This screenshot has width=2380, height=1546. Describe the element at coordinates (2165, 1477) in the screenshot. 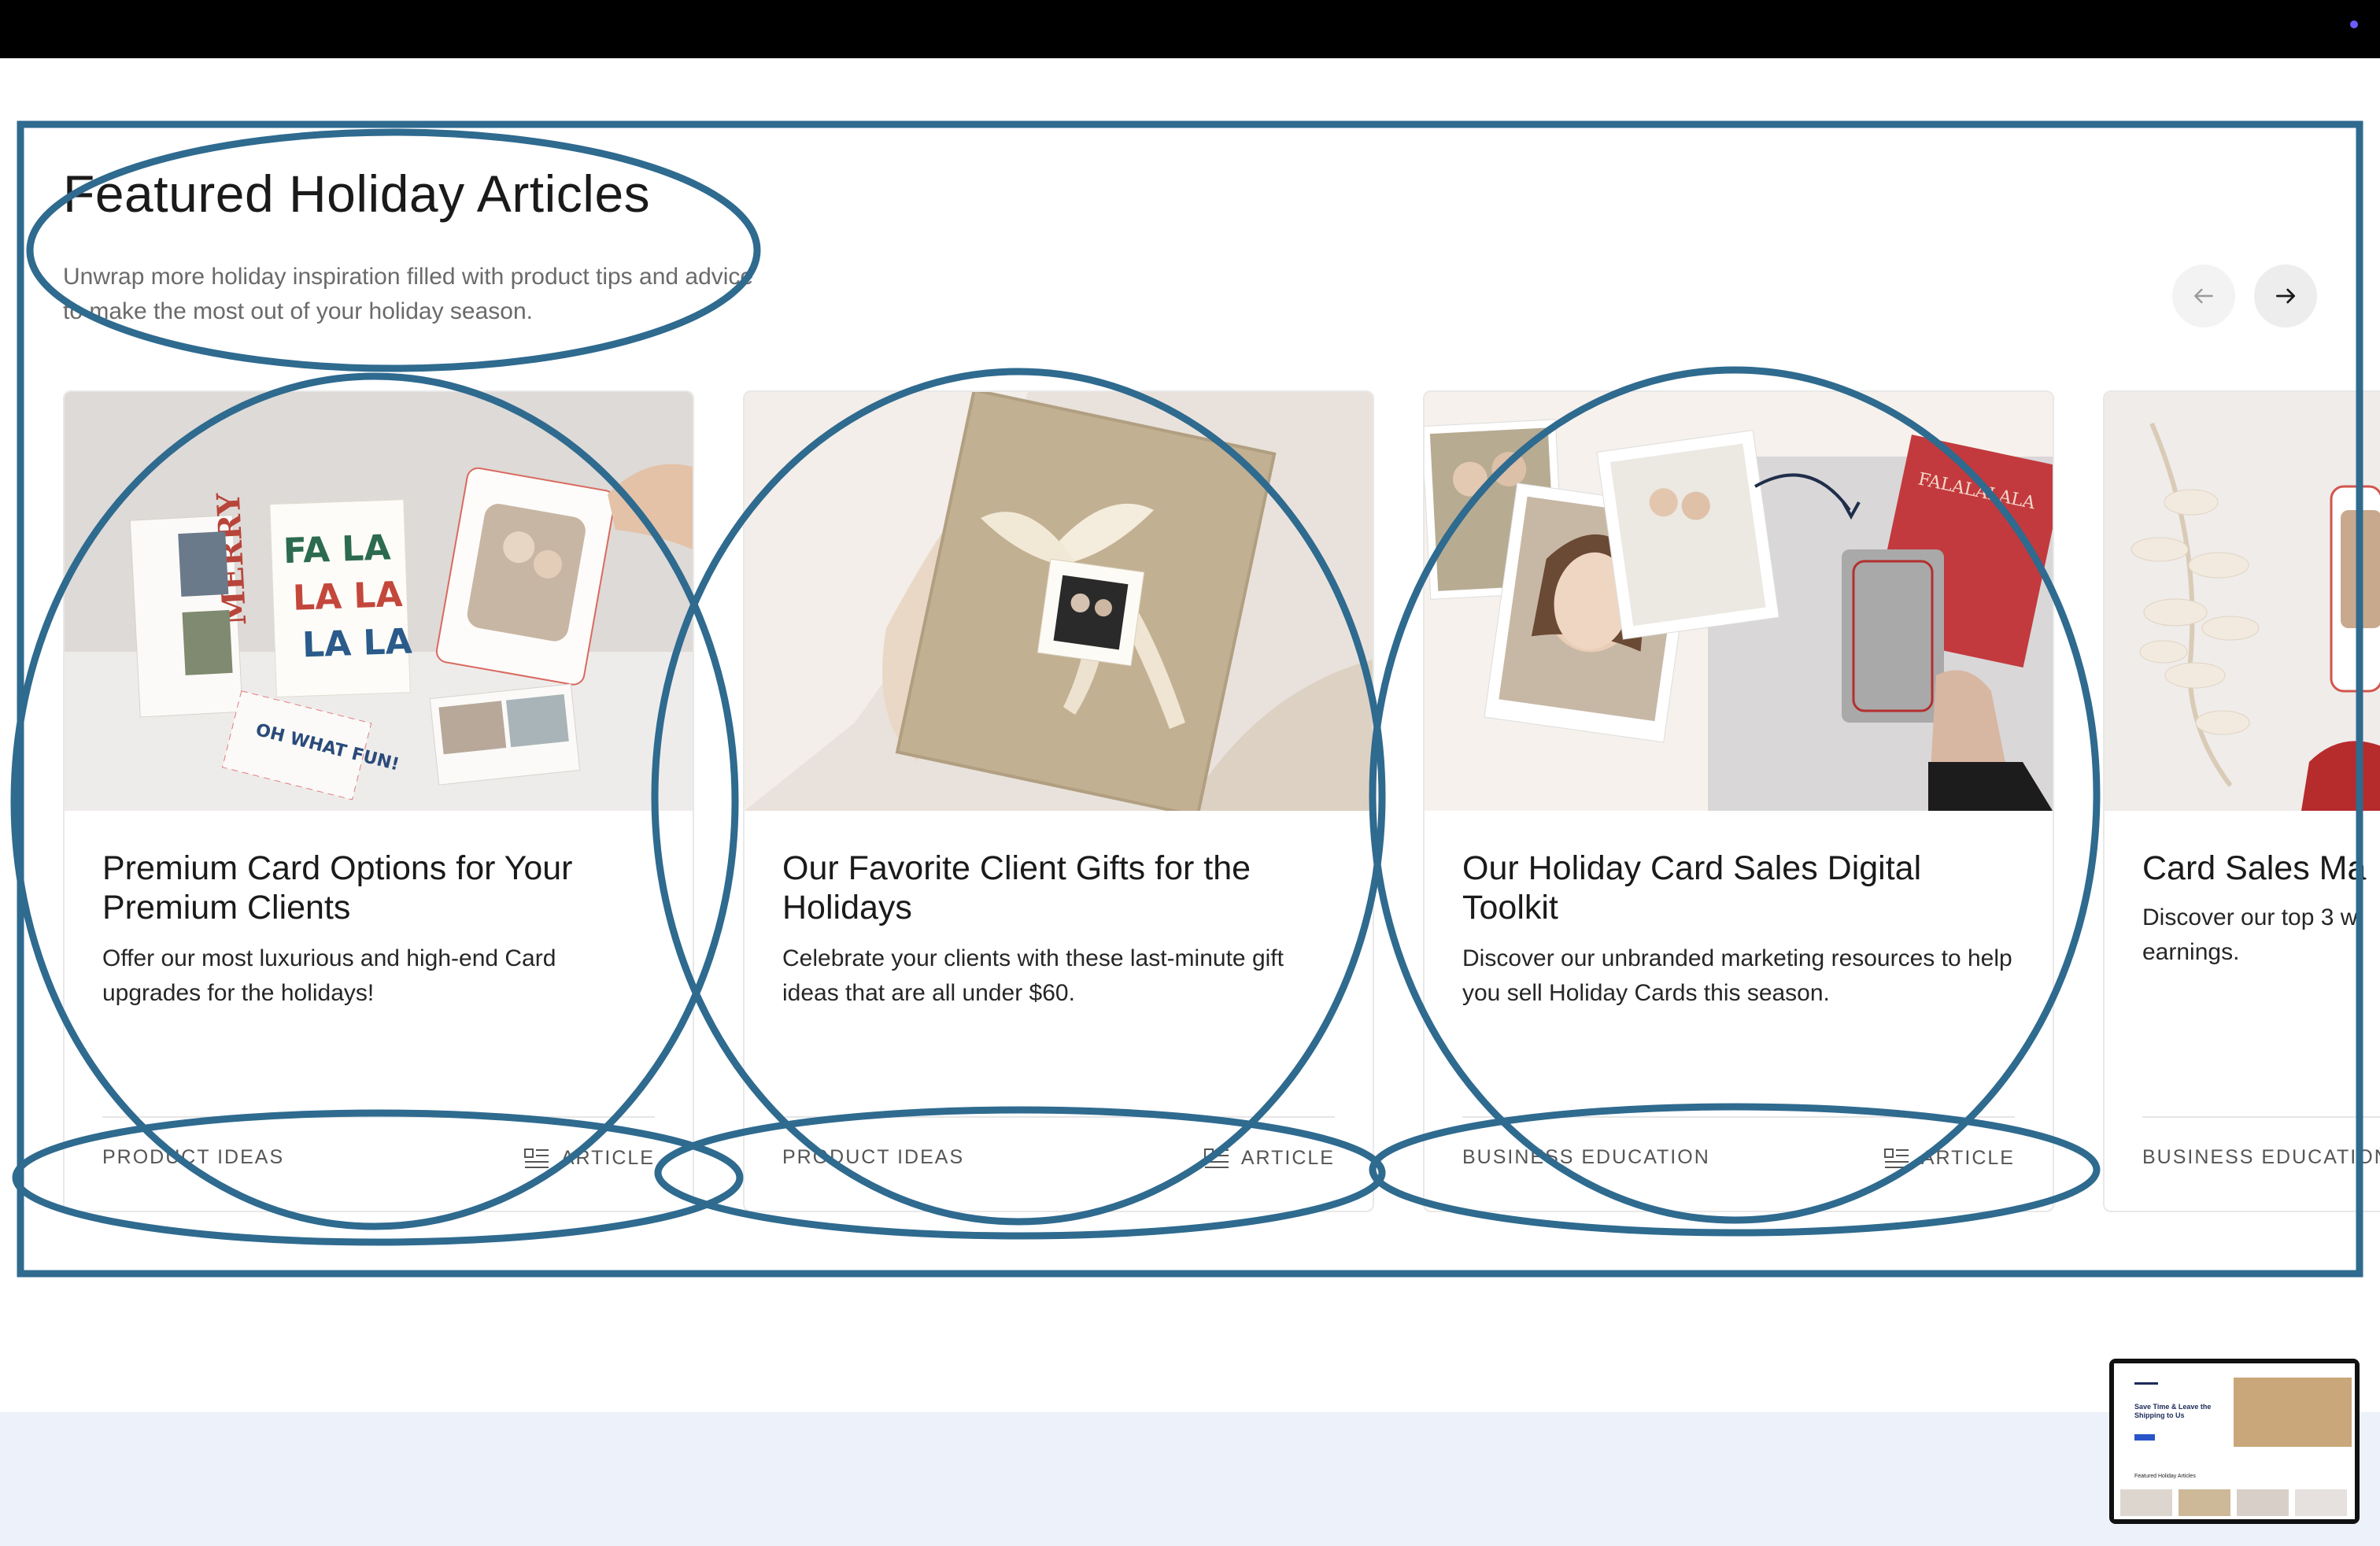

I see `preview-section-title: Featured Holiday Articles` at that location.